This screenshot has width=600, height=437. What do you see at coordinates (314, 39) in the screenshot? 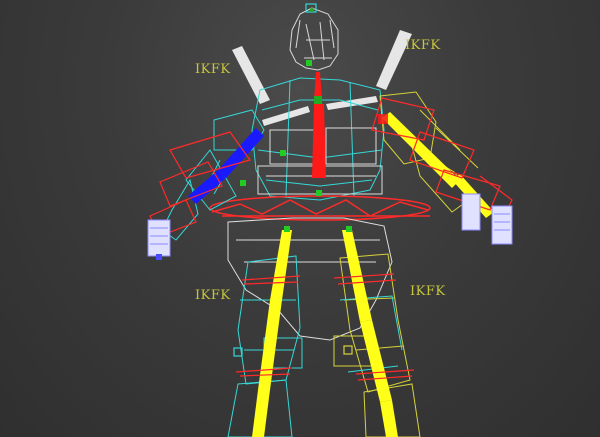
I see `head-mesh` at bounding box center [314, 39].